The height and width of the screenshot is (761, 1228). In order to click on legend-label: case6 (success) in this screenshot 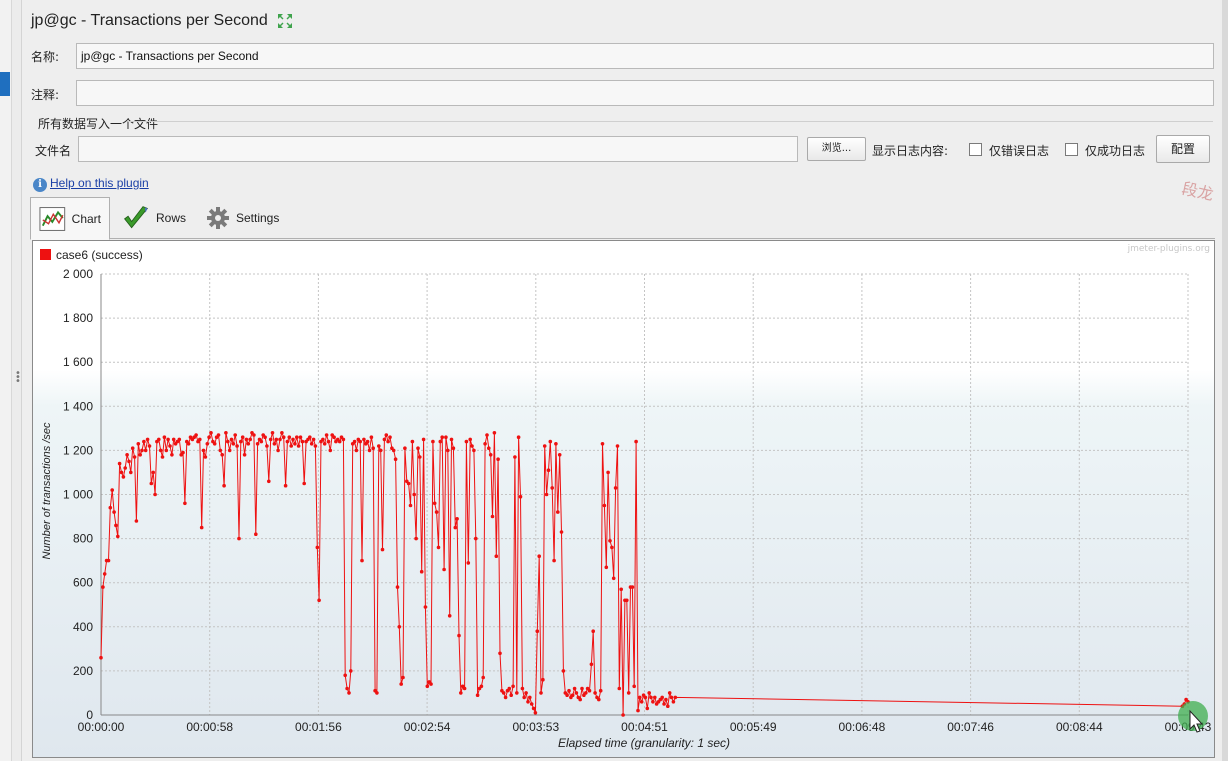, I will do `click(99, 255)`.